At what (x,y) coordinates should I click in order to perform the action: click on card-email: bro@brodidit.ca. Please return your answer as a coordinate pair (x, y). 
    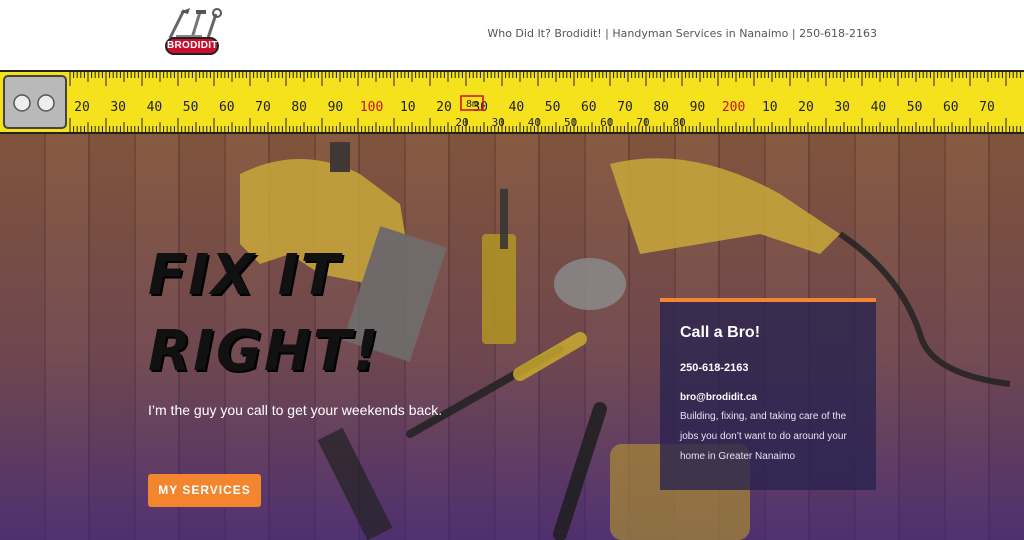
    Looking at the image, I should click on (768, 397).